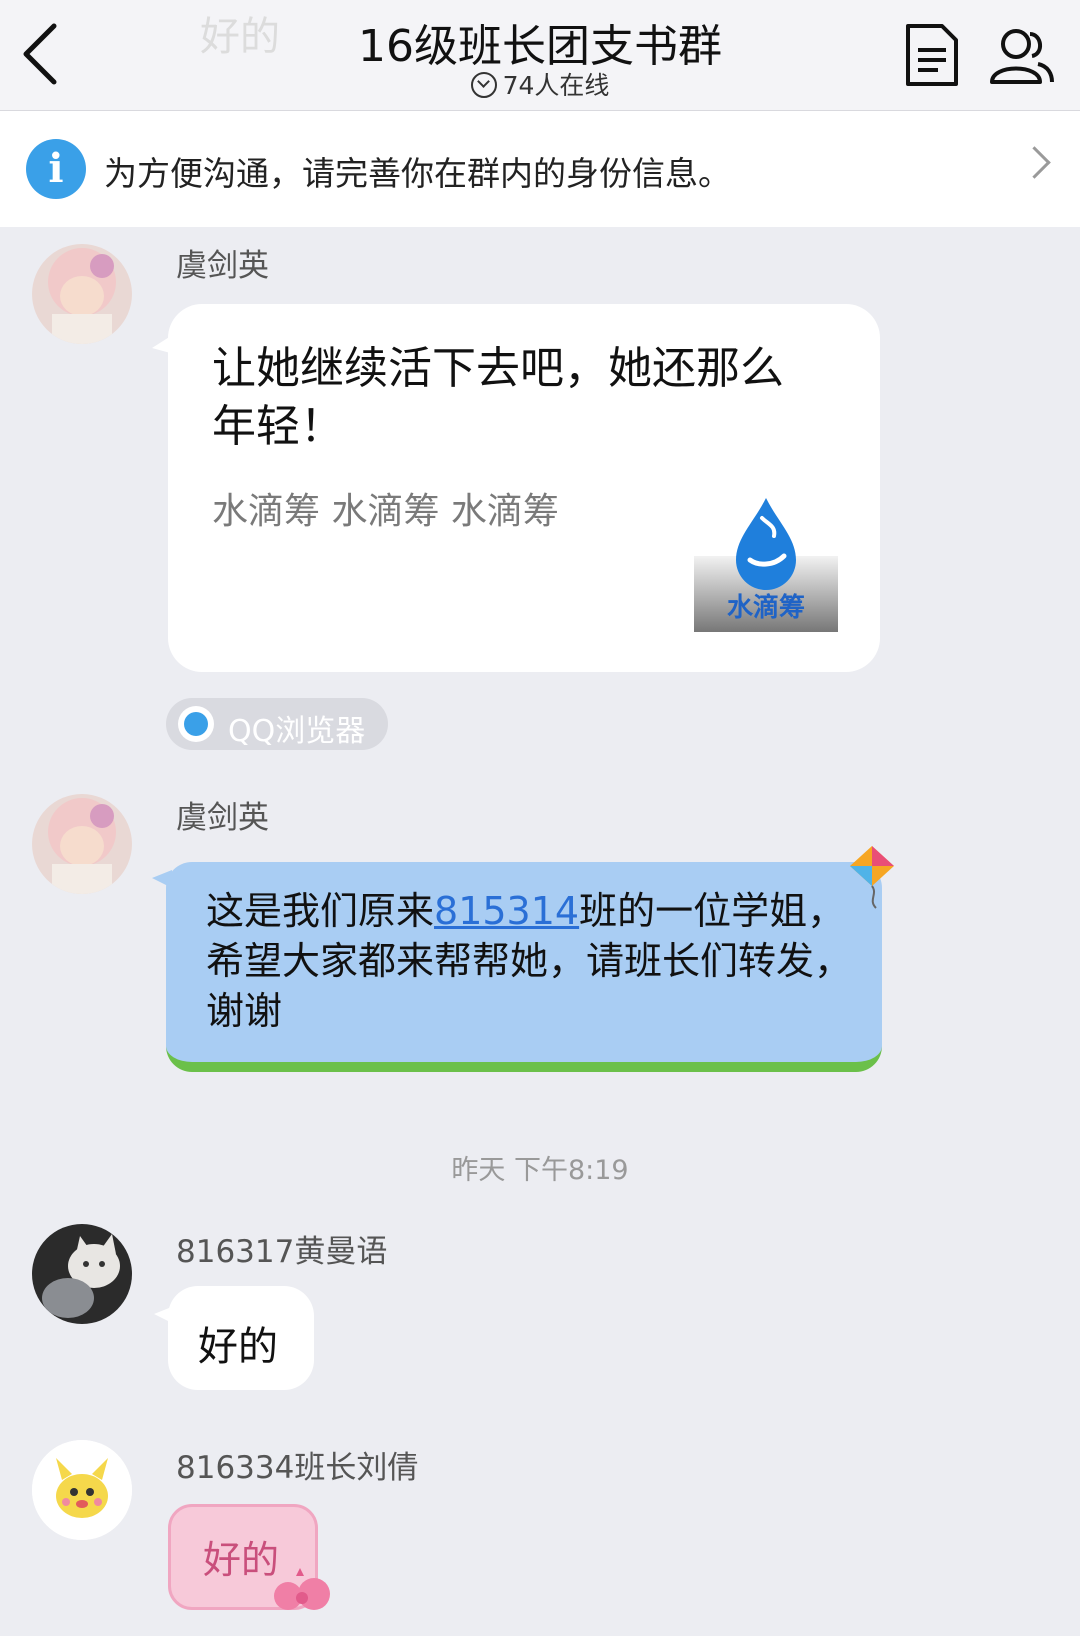 The height and width of the screenshot is (1636, 1080). I want to click on kite-decoration-icon, so click(872, 877).